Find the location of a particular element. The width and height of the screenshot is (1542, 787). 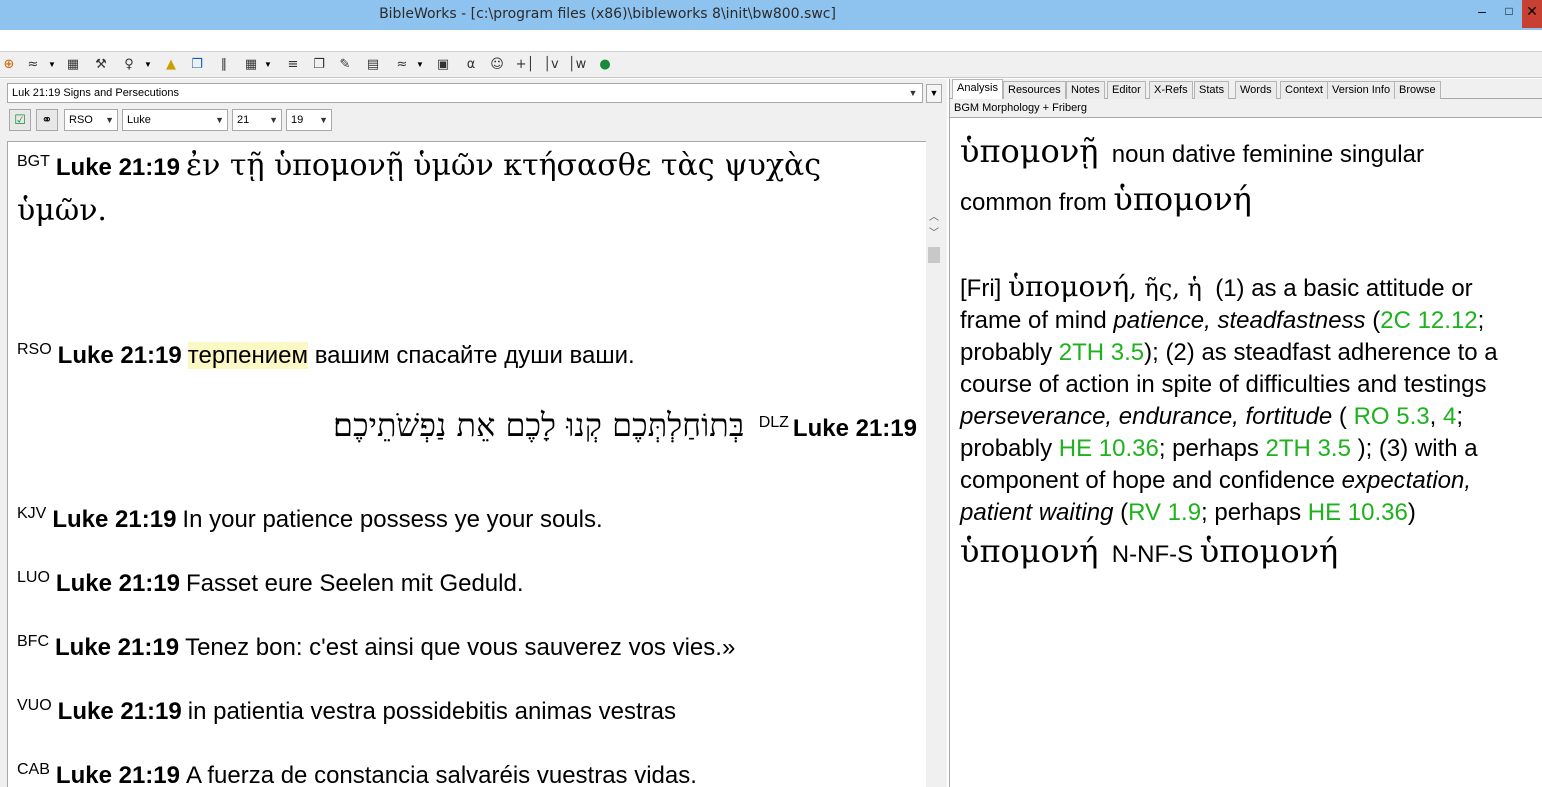

verse-text: Fasset eure Seelen mit Geduld. is located at coordinates (354, 583).